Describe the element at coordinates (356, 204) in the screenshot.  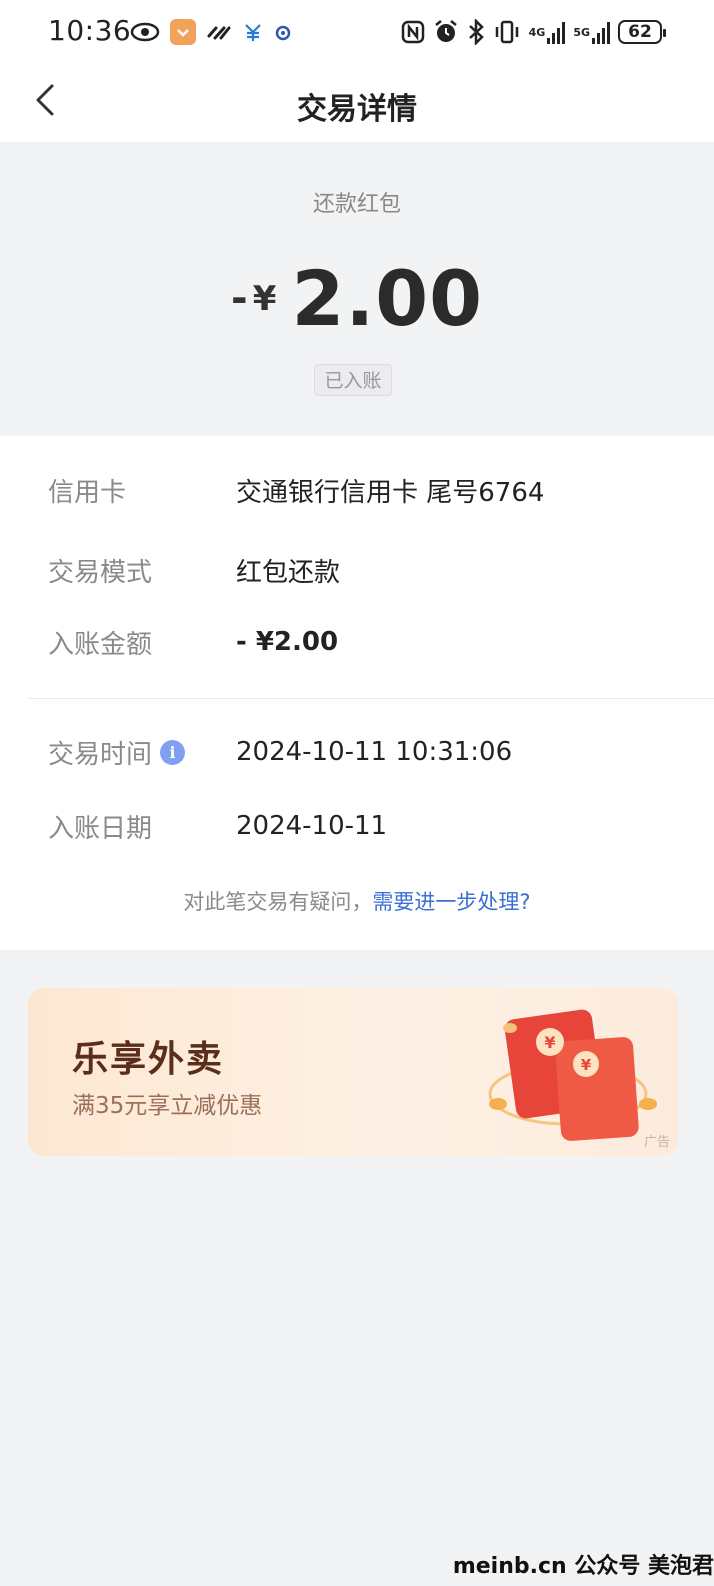
I see `transaction-type: 还款红包` at that location.